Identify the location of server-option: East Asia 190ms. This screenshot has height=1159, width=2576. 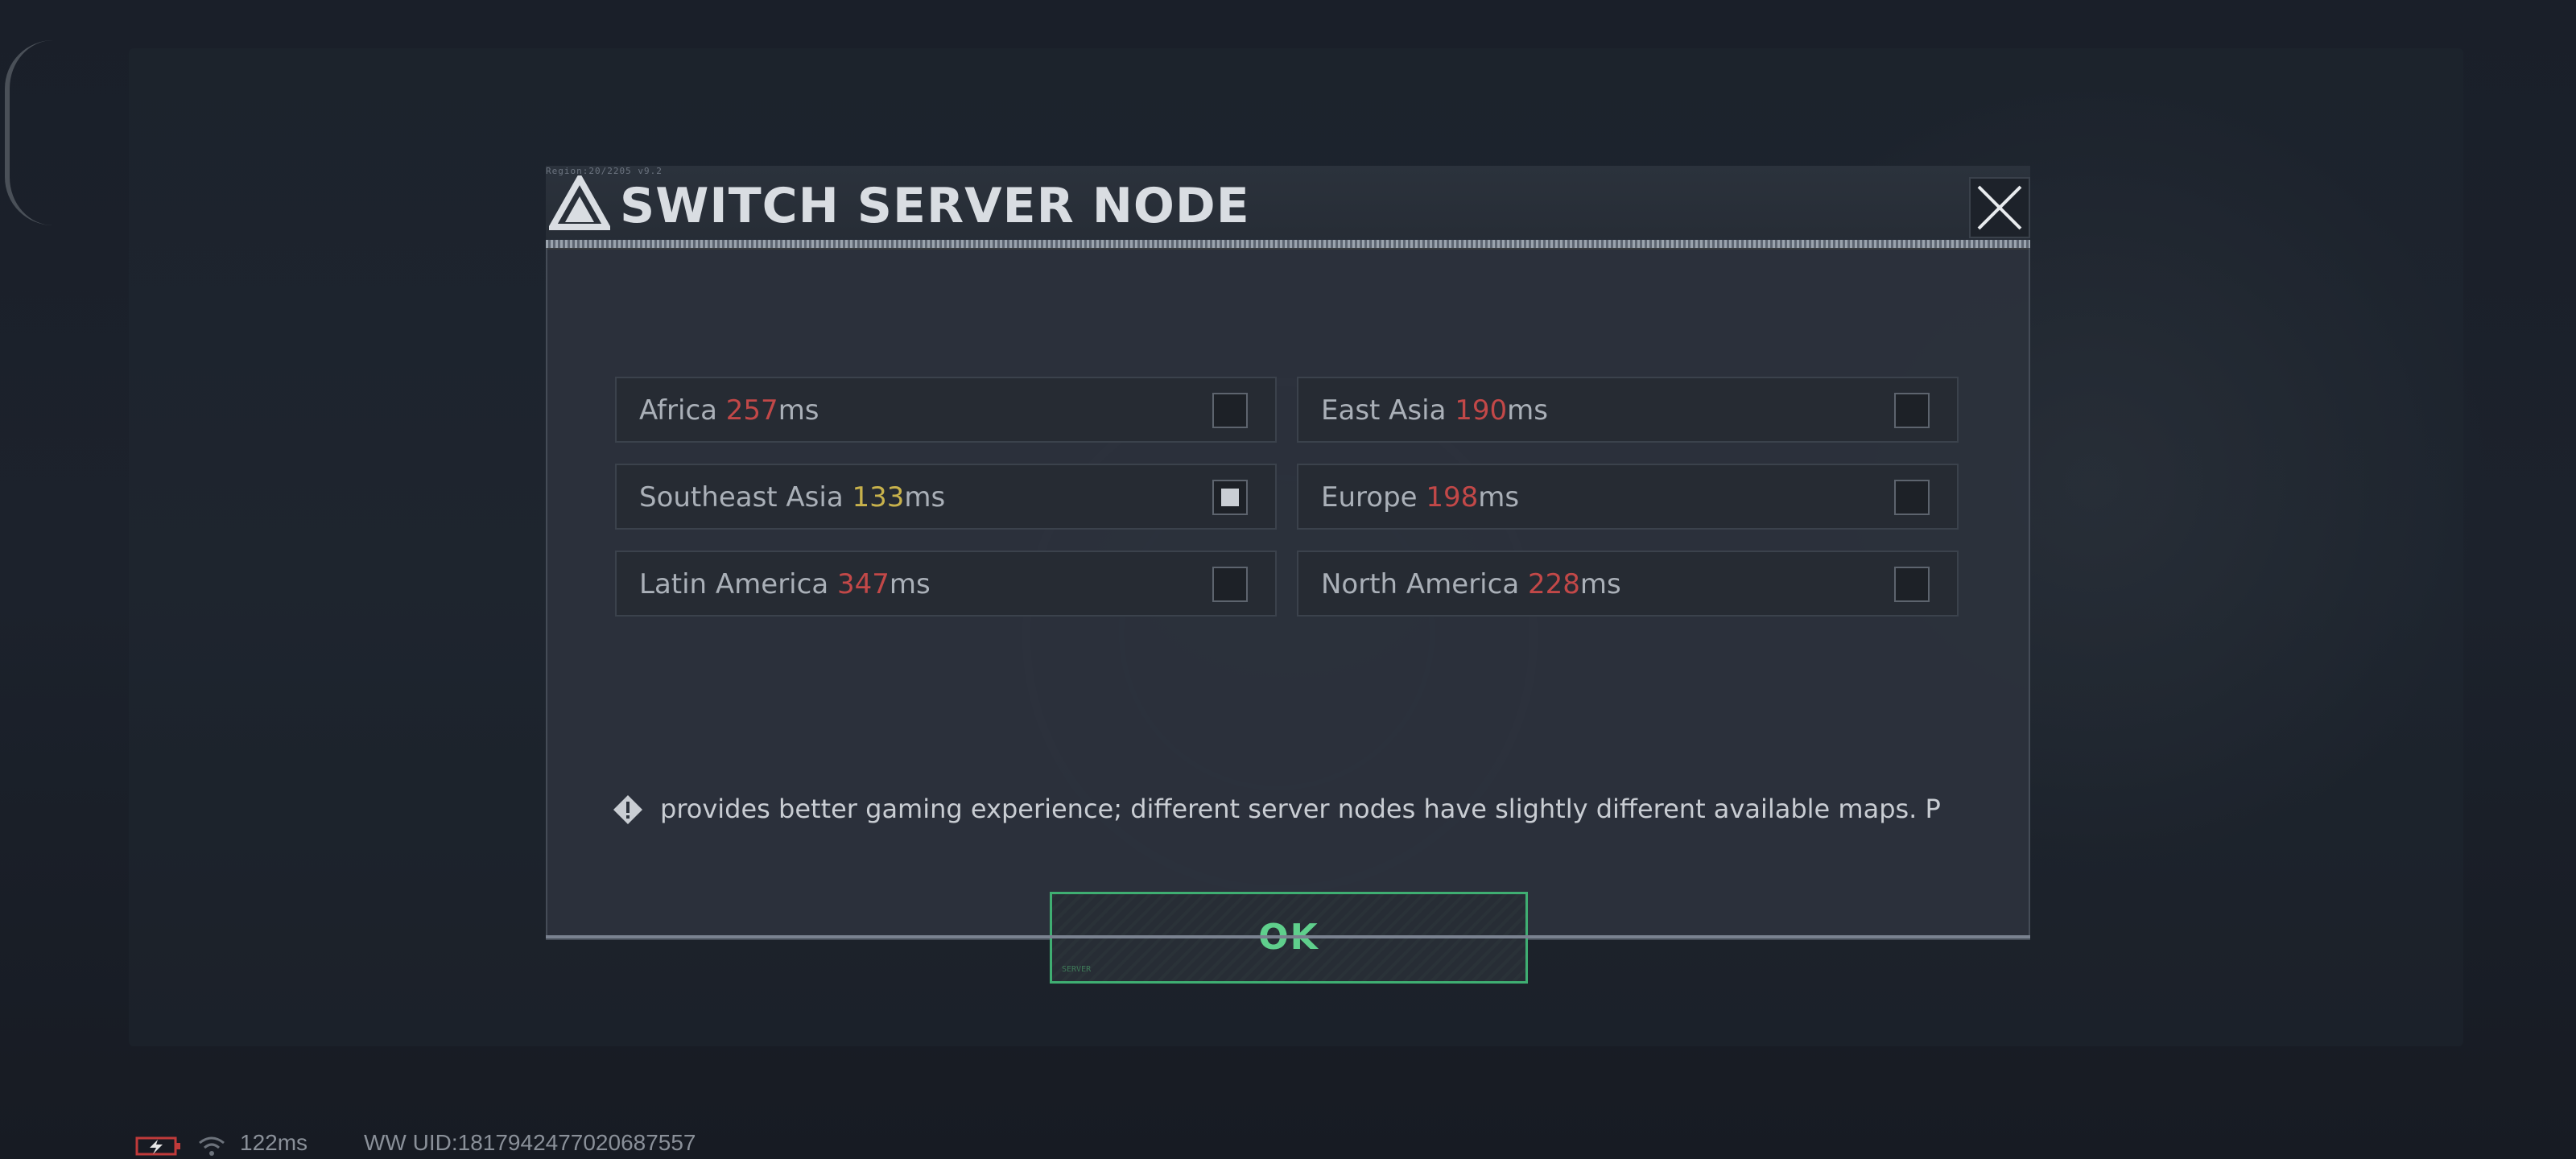
(1628, 410).